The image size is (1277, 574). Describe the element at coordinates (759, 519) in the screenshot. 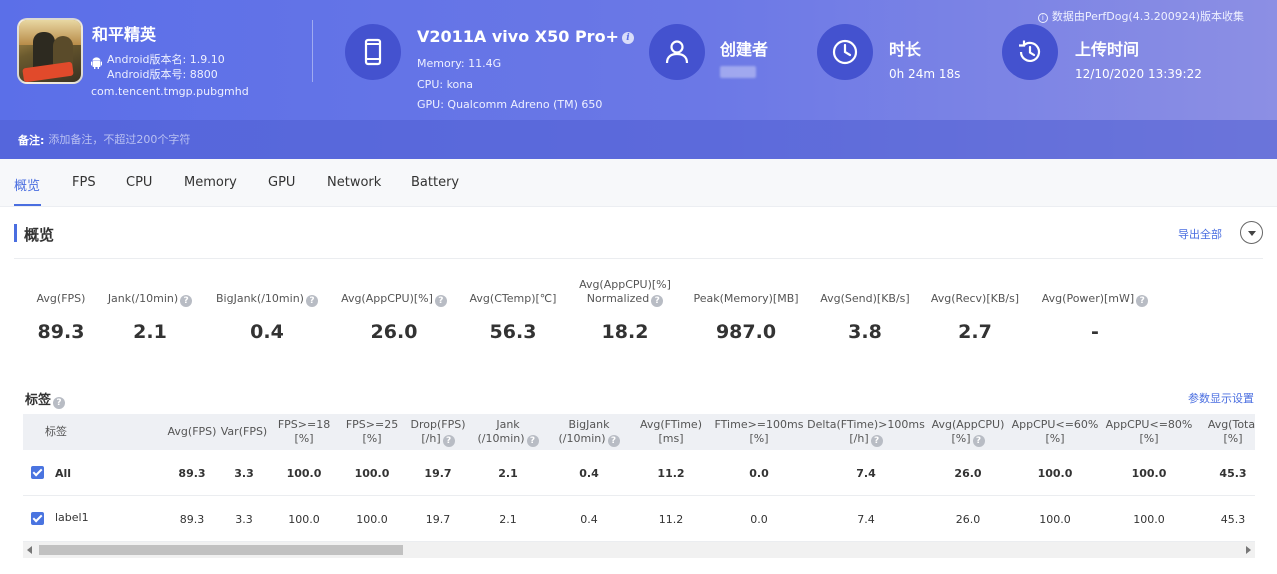

I see `cell: 0.0` at that location.